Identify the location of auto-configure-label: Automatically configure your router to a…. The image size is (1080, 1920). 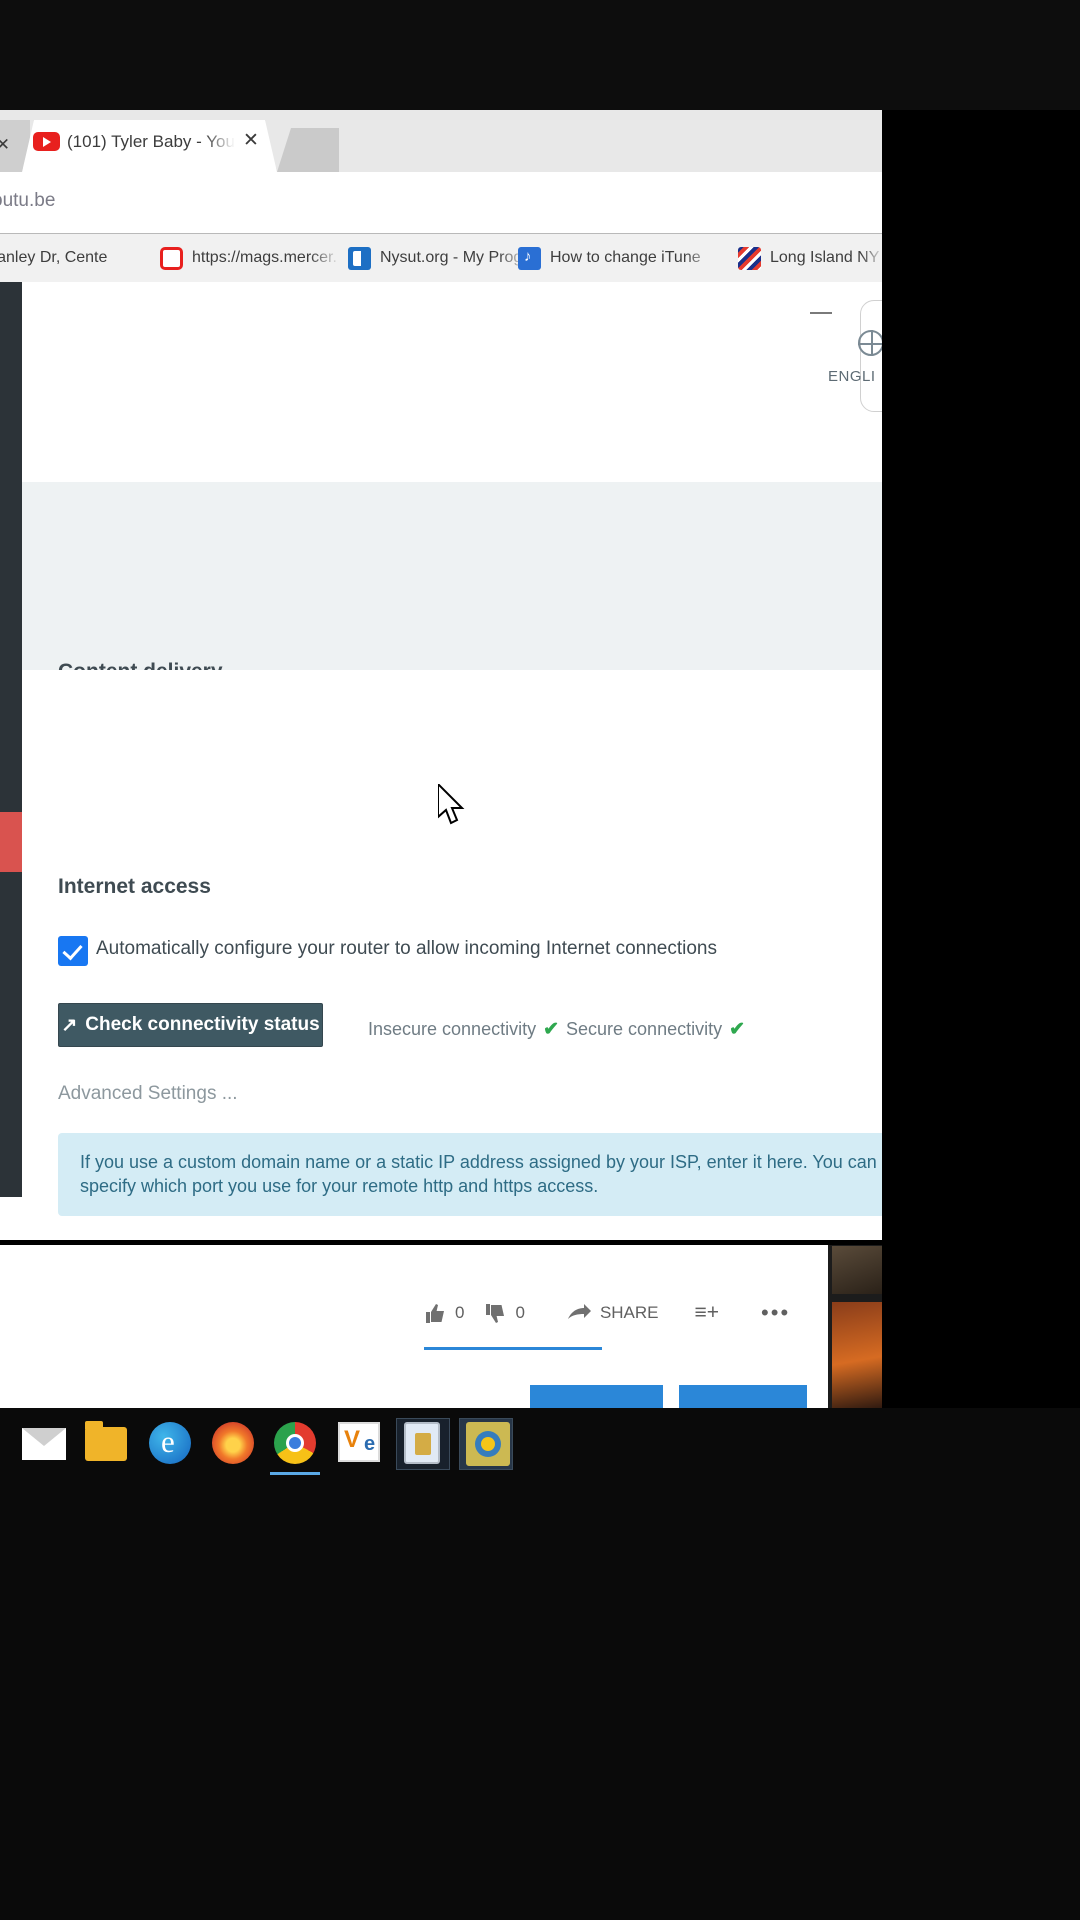
(406, 948).